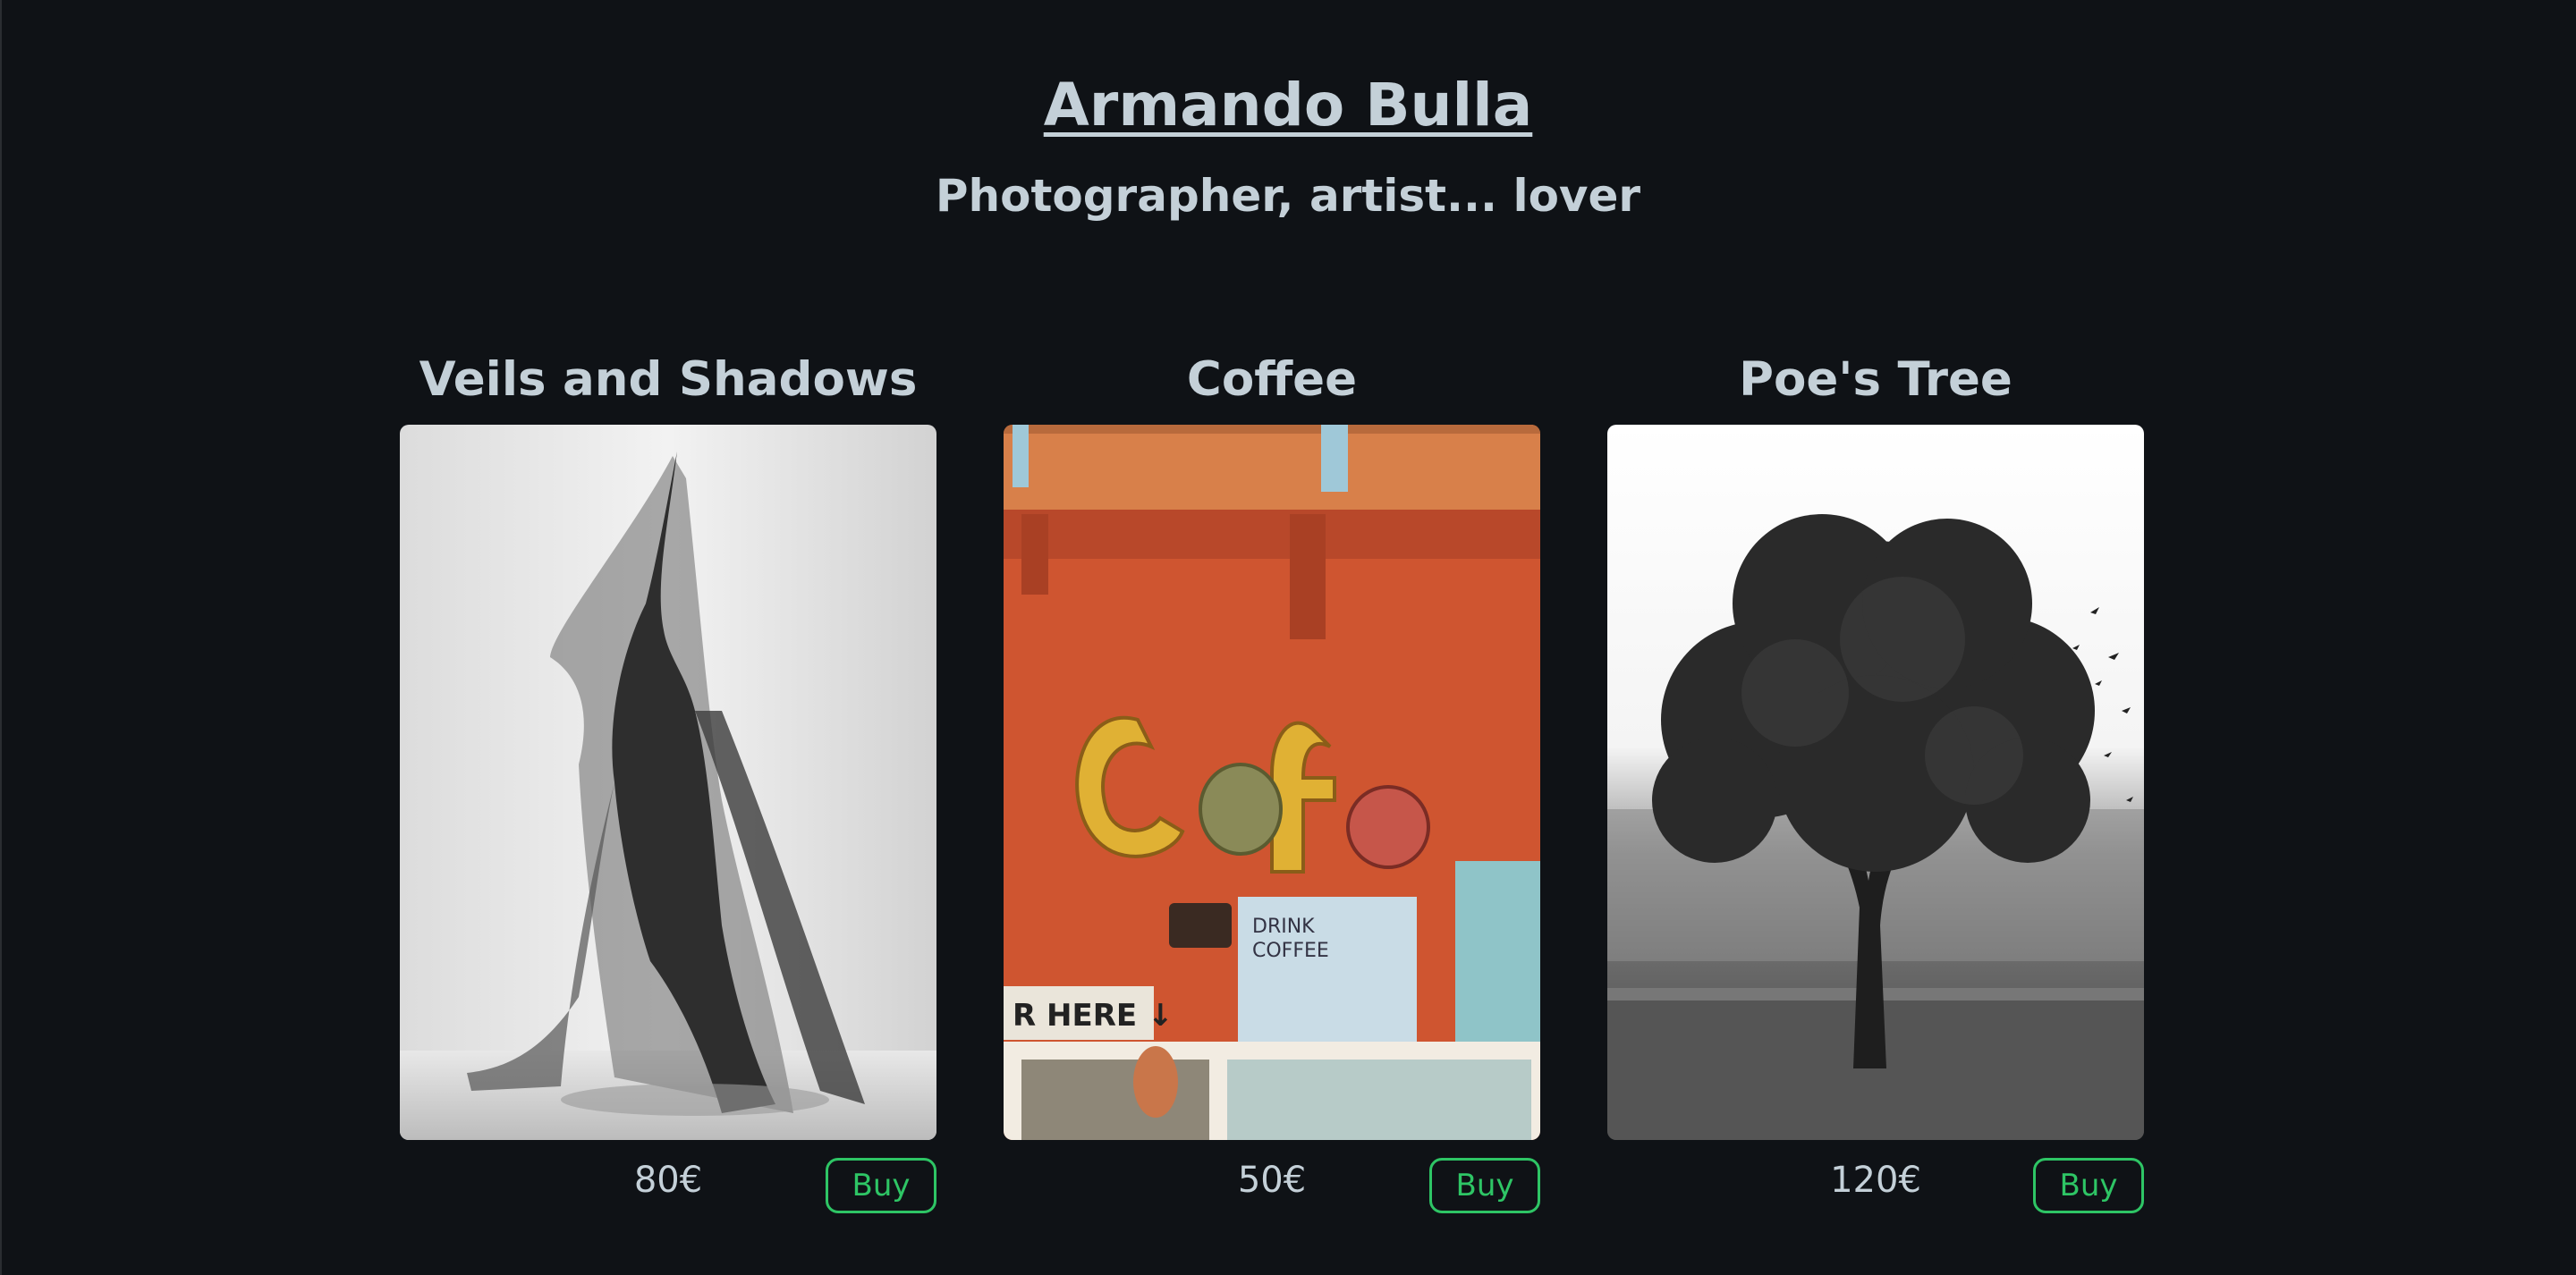 The width and height of the screenshot is (2576, 1275). I want to click on product-card: Veils and Shadows 80€ Buy, so click(668, 781).